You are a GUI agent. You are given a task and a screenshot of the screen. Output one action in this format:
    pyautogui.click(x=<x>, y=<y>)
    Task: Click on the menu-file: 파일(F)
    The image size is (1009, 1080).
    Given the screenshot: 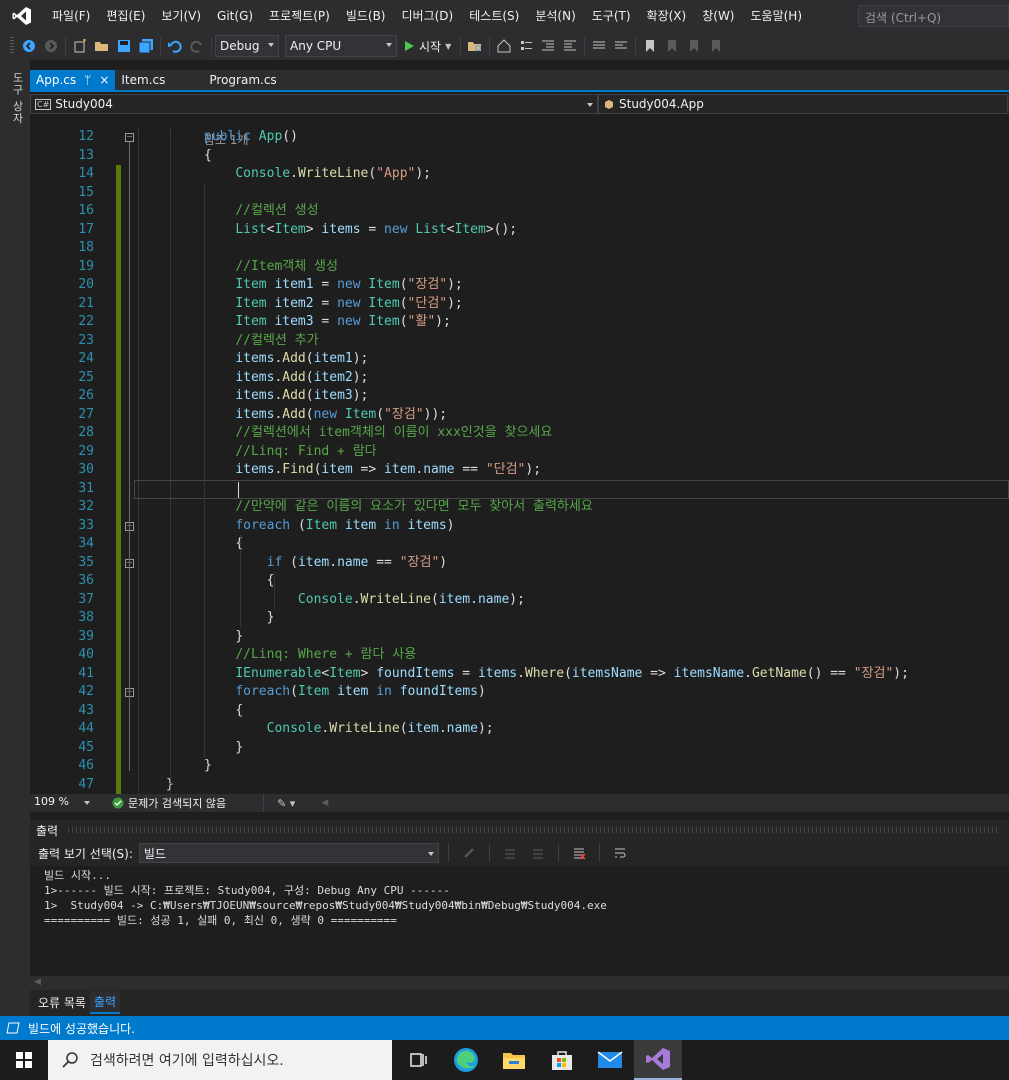 What is the action you would take?
    pyautogui.click(x=71, y=16)
    